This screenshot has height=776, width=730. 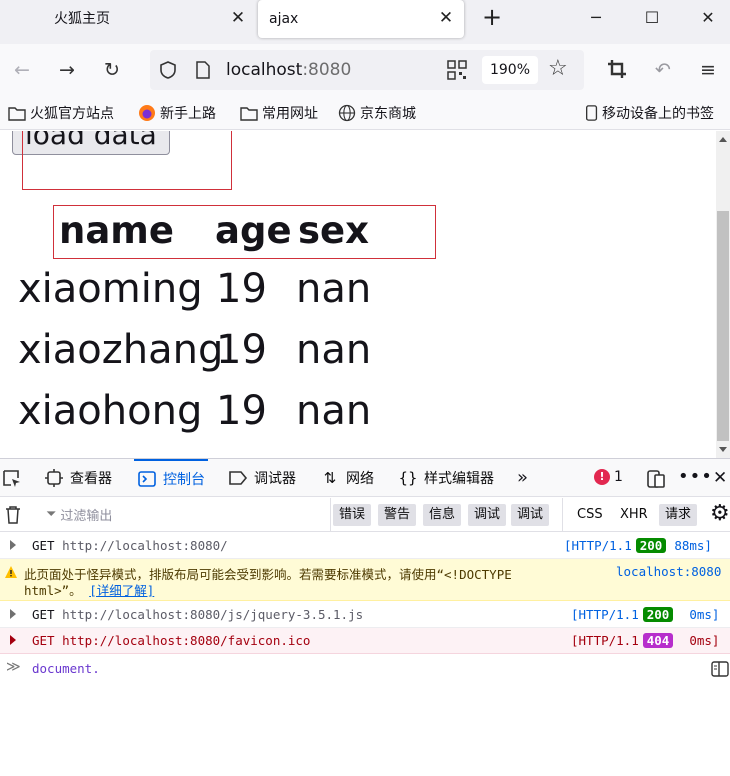 I want to click on error-count: ! 1, so click(x=608, y=477).